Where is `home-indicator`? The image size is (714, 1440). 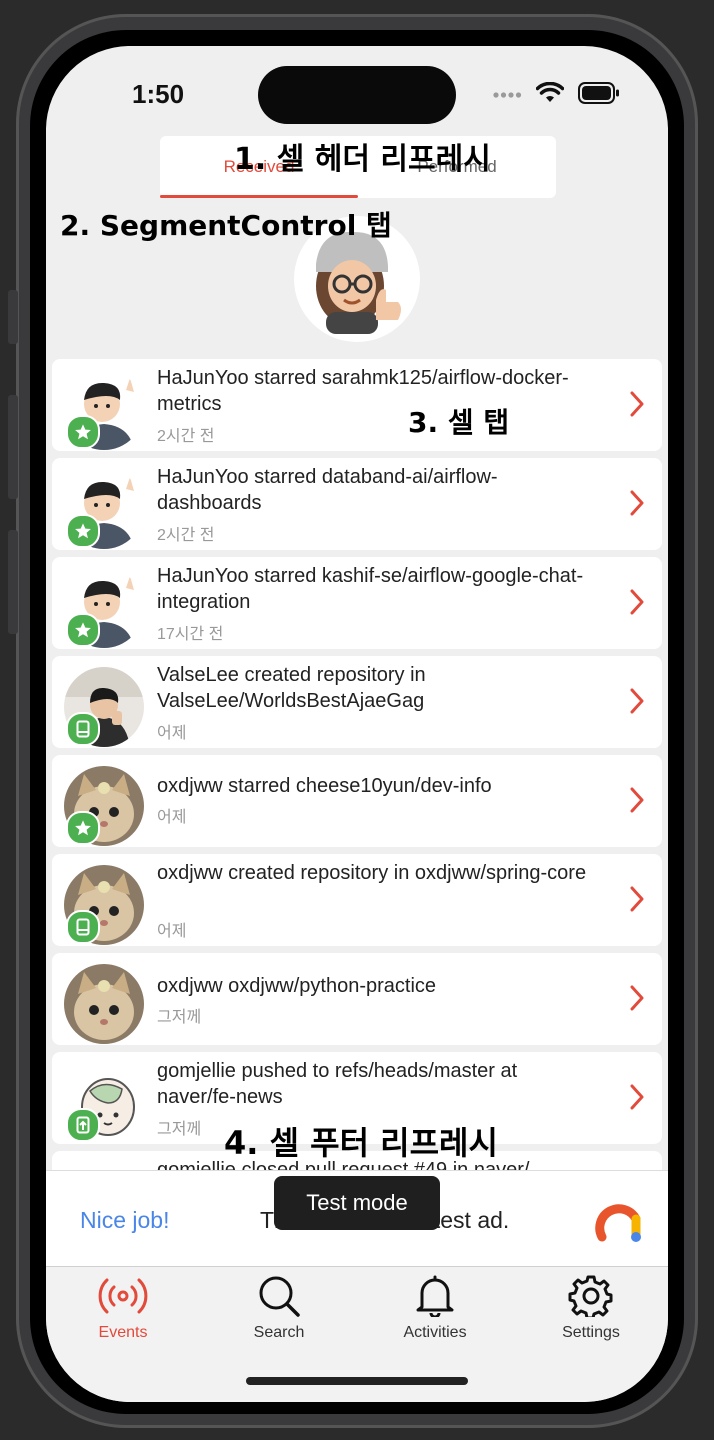
home-indicator is located at coordinates (357, 1381).